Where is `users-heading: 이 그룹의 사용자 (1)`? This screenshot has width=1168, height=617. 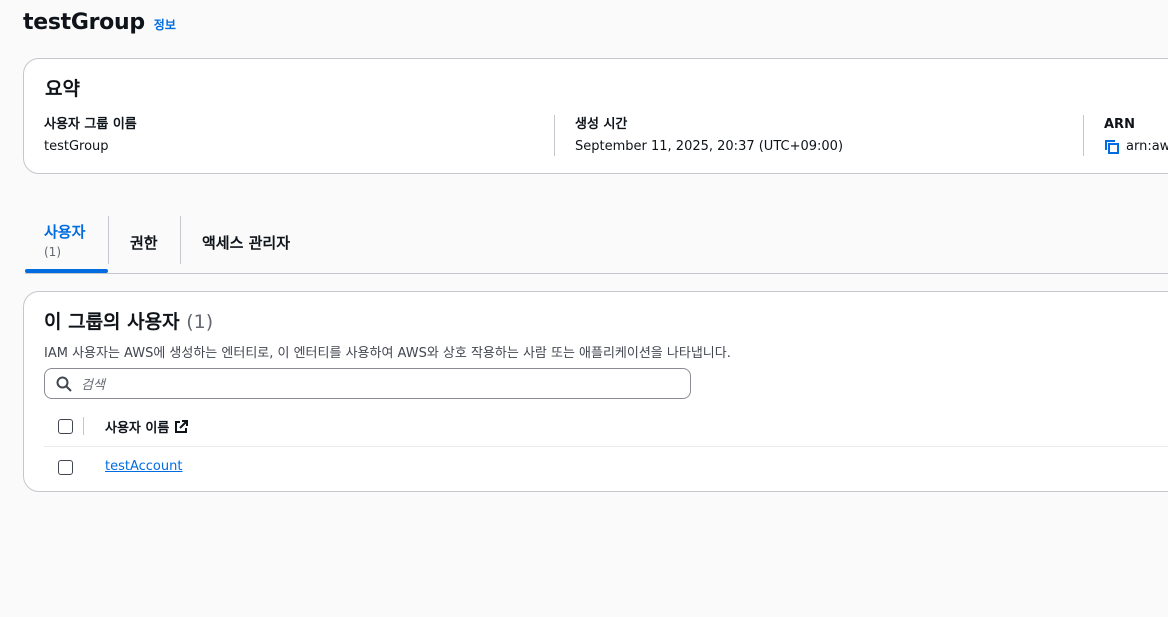
users-heading: 이 그룹의 사용자 (1) is located at coordinates (128, 320).